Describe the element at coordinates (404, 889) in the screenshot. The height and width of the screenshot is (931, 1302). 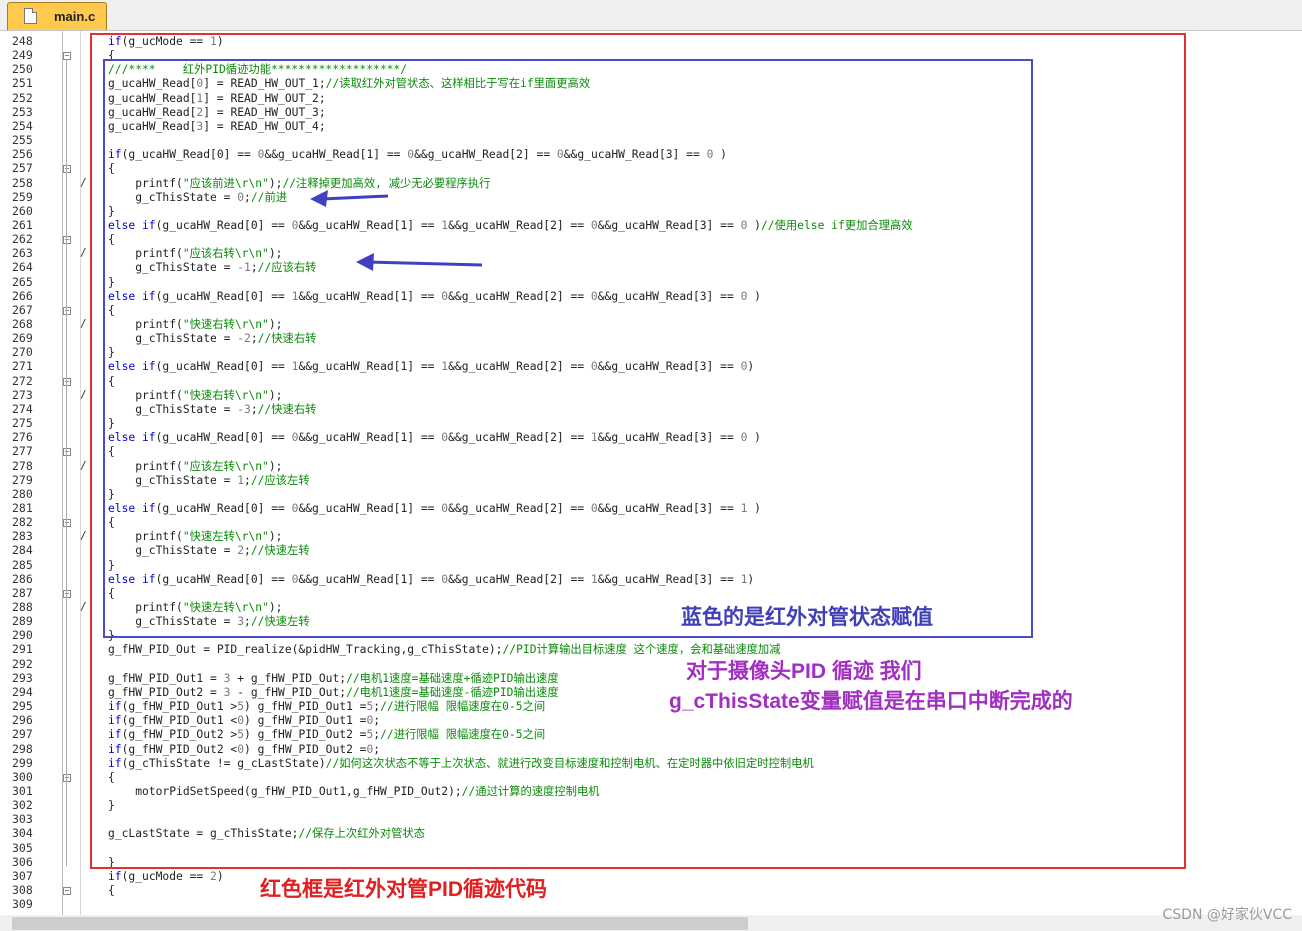
I see `red-frame-note: 红色框是红外对管PID循迹代码` at that location.